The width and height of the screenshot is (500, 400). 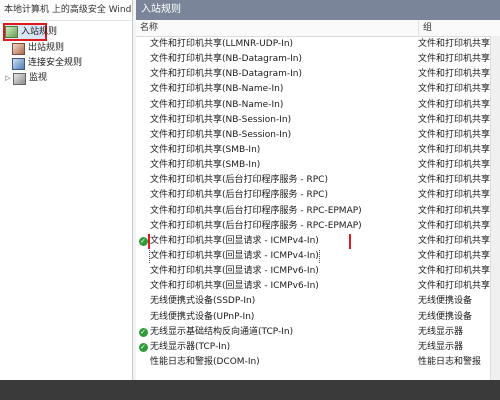 What do you see at coordinates (203, 301) in the screenshot?
I see `rule-name: 无线便携式设备(SSDP-In)` at bounding box center [203, 301].